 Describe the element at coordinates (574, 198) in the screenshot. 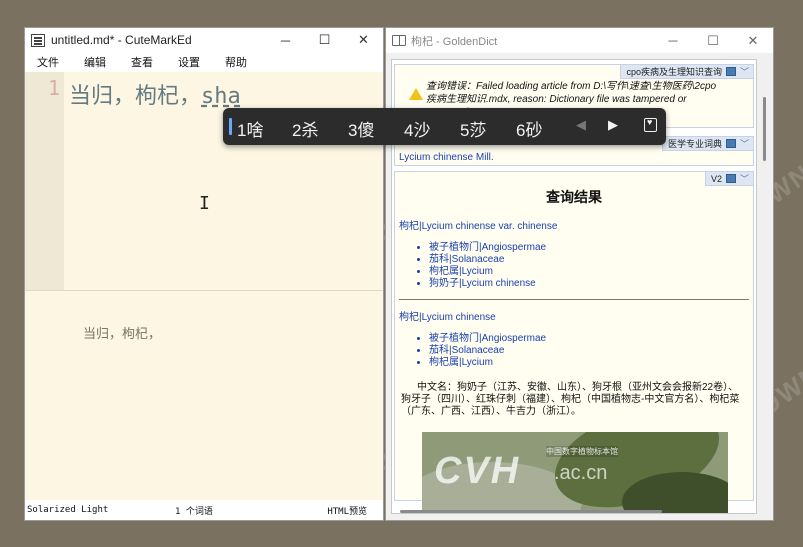

I see `result-title: 查询结果` at that location.